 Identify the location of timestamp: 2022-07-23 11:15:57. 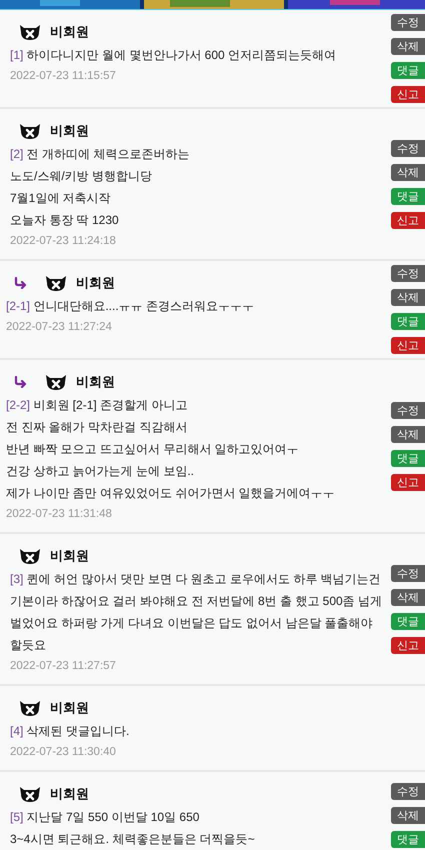
(63, 76).